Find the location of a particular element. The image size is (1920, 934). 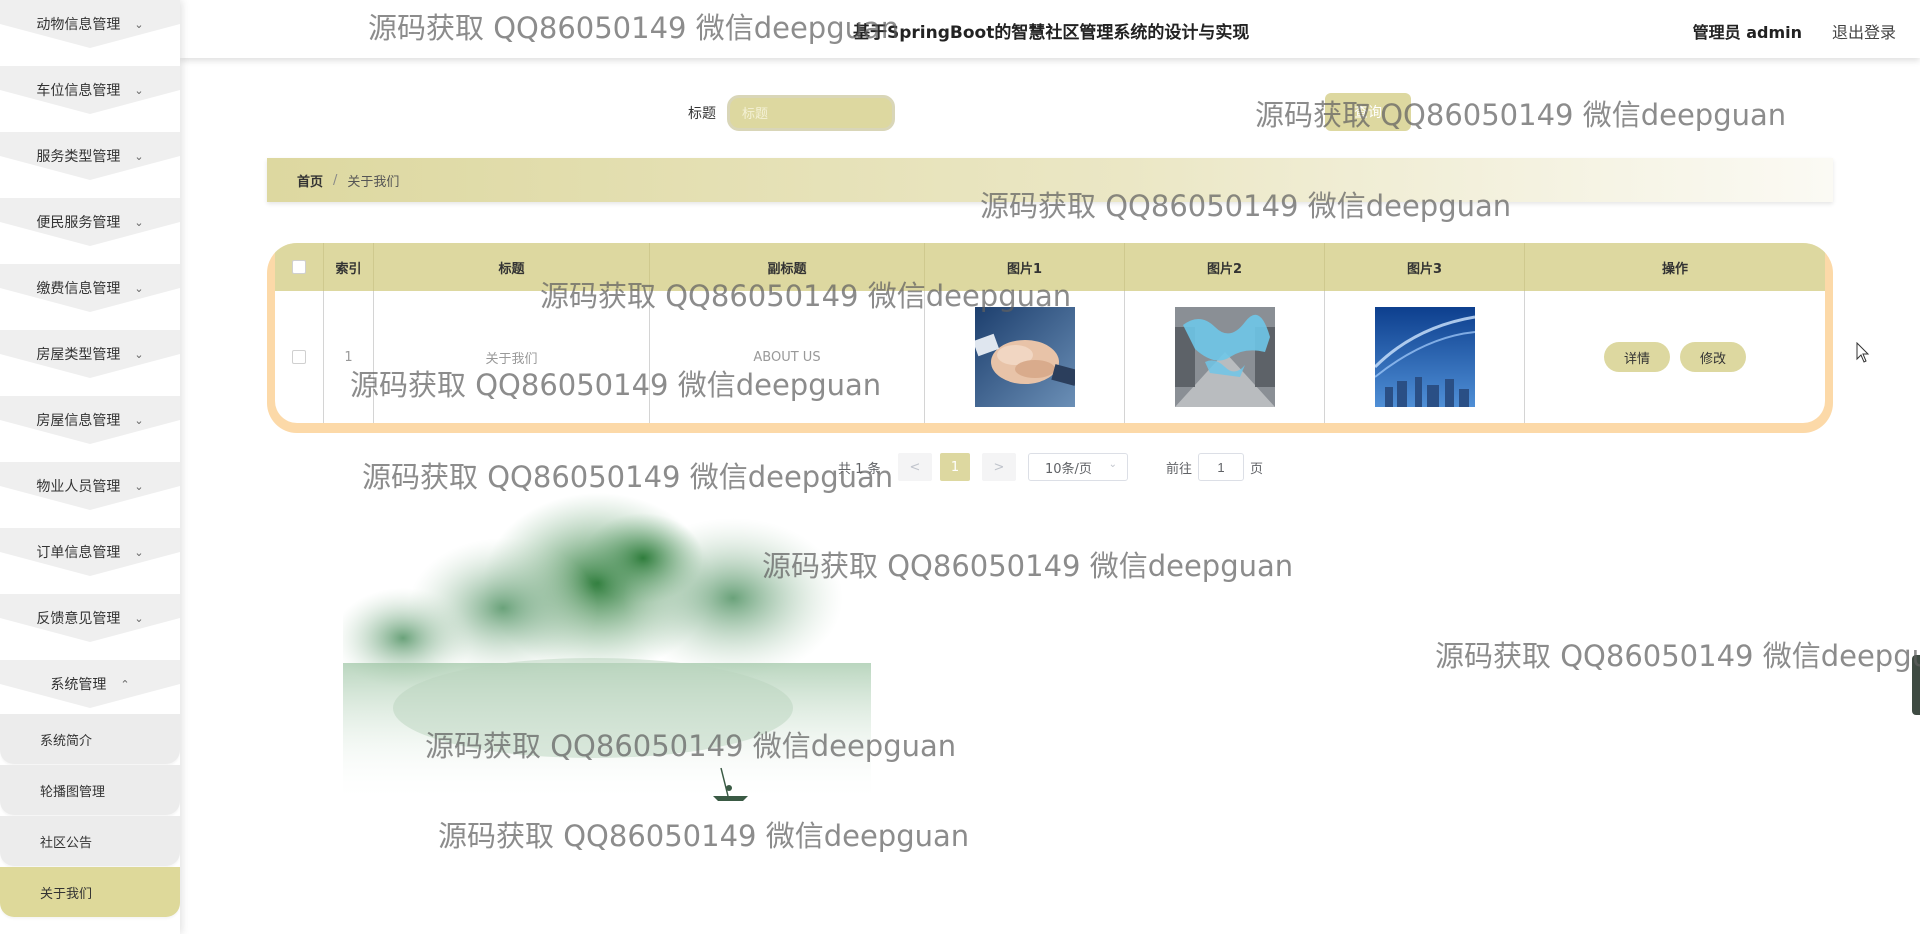

cell-subtitle: ABOUT US is located at coordinates (786, 357).